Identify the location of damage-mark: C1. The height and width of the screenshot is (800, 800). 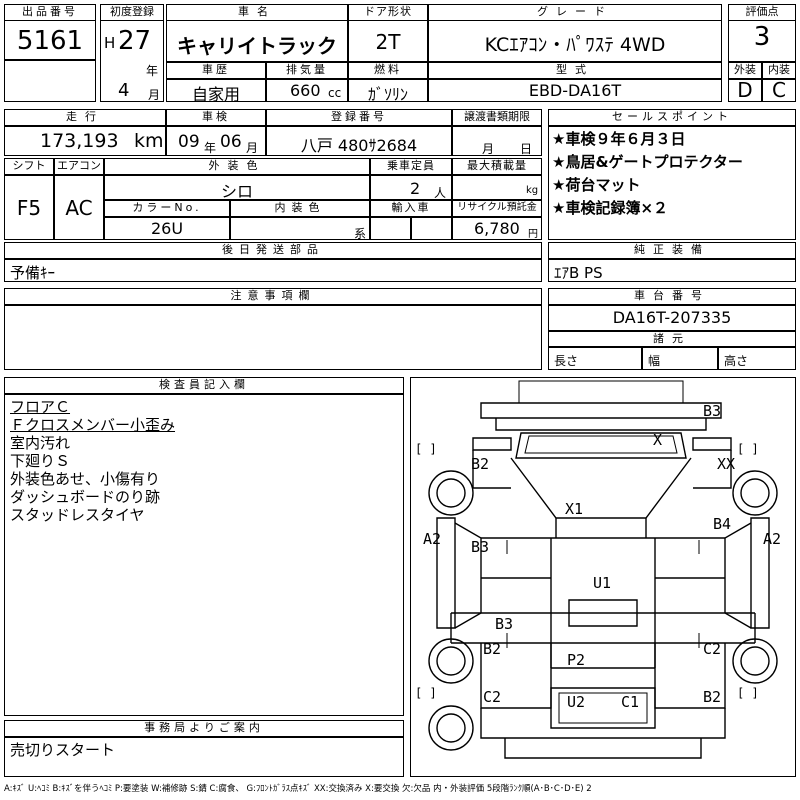
(630, 702).